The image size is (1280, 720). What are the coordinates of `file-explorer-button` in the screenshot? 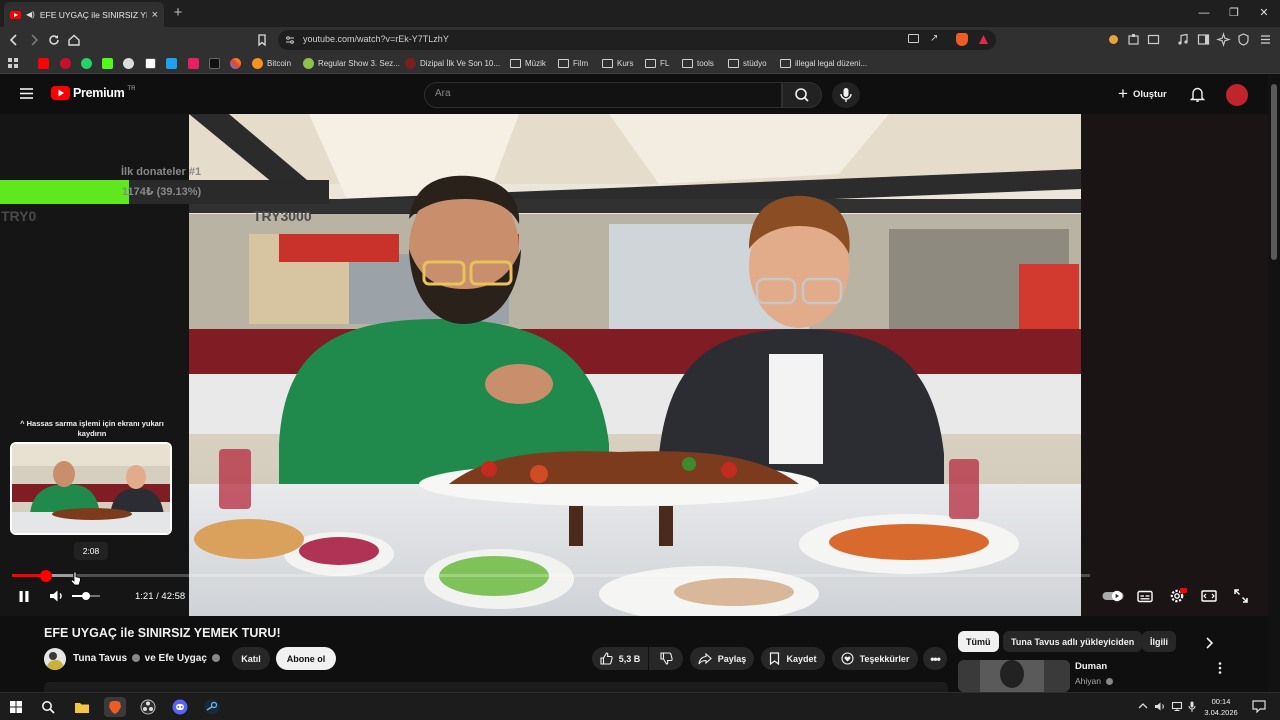 It's located at (82, 707).